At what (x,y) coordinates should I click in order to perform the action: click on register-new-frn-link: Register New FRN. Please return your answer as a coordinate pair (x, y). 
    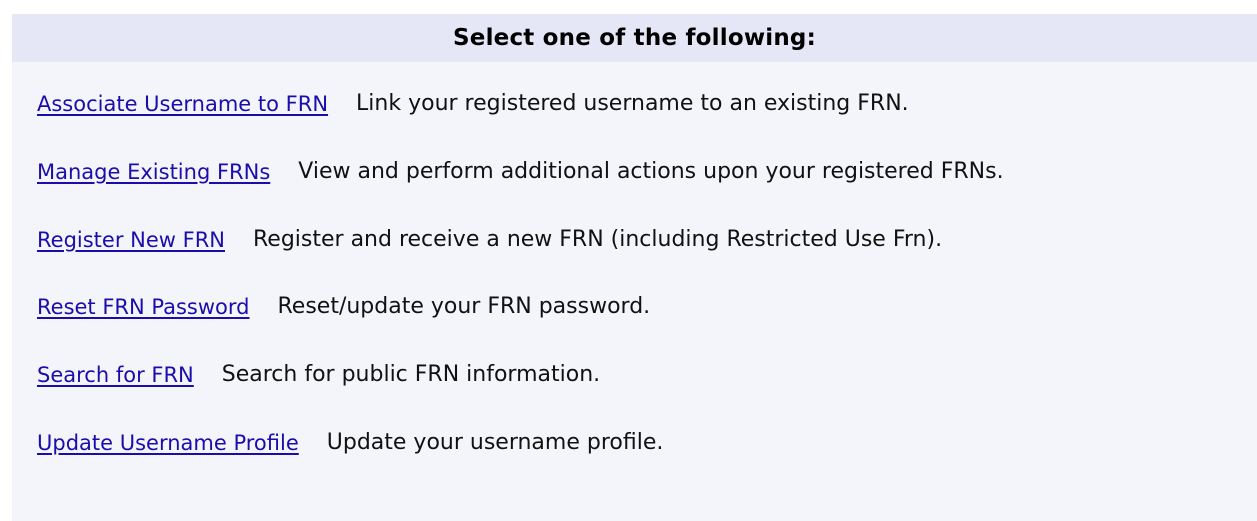
    Looking at the image, I should click on (131, 240).